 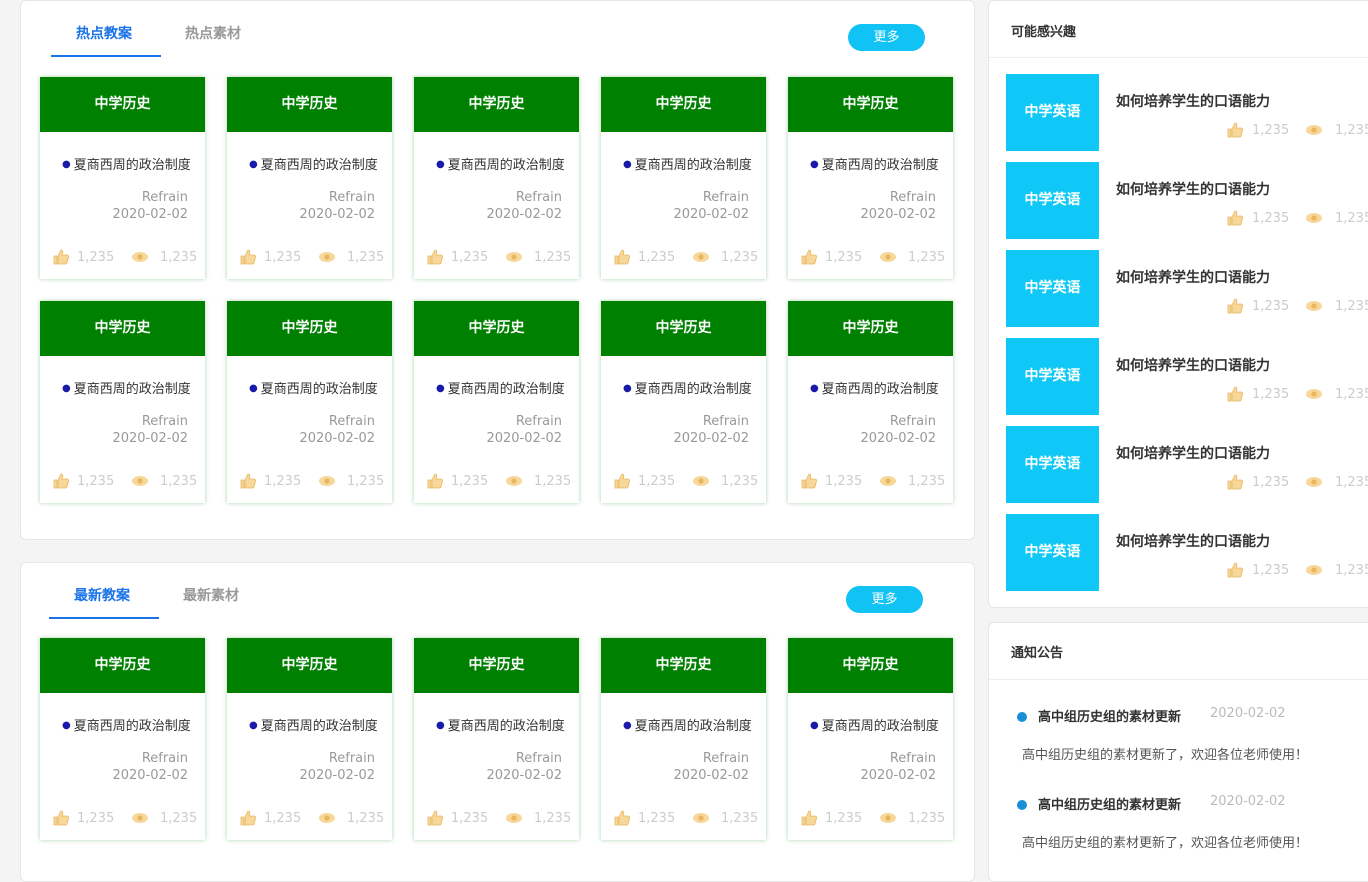 I want to click on tab-new-lessons: 最新教案, so click(x=102, y=595).